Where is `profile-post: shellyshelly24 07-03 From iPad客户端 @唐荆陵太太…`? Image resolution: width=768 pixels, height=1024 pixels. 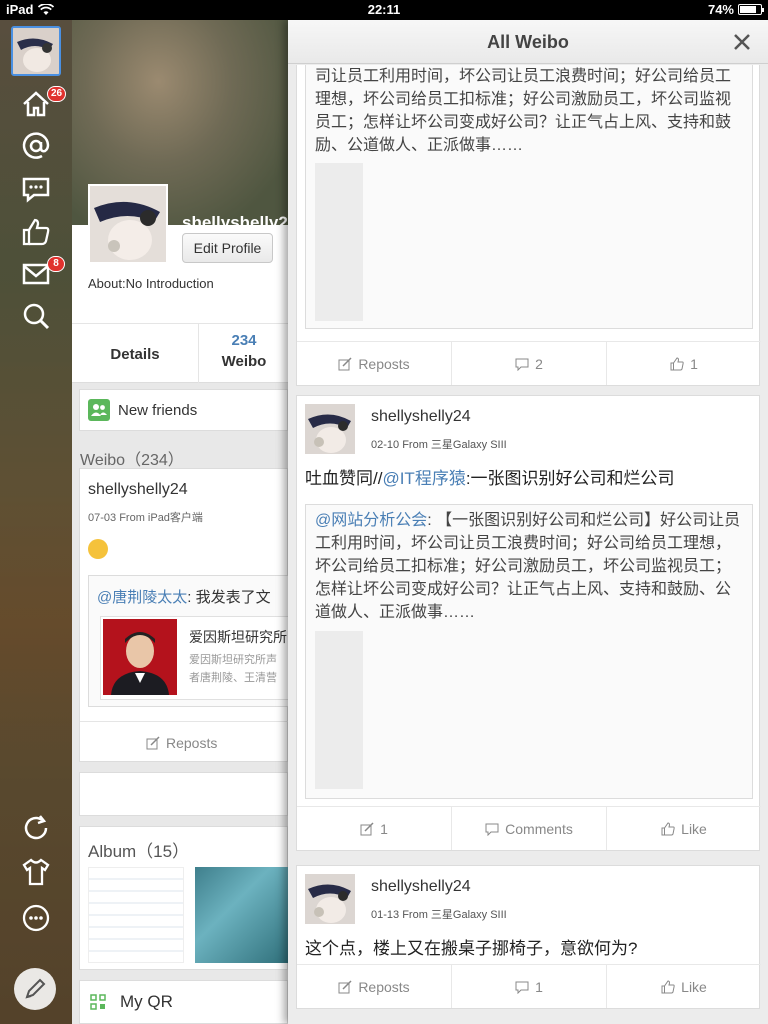
profile-post: shellyshelly24 07-03 From iPad客户端 @唐荆陵太太… is located at coordinates (183, 615).